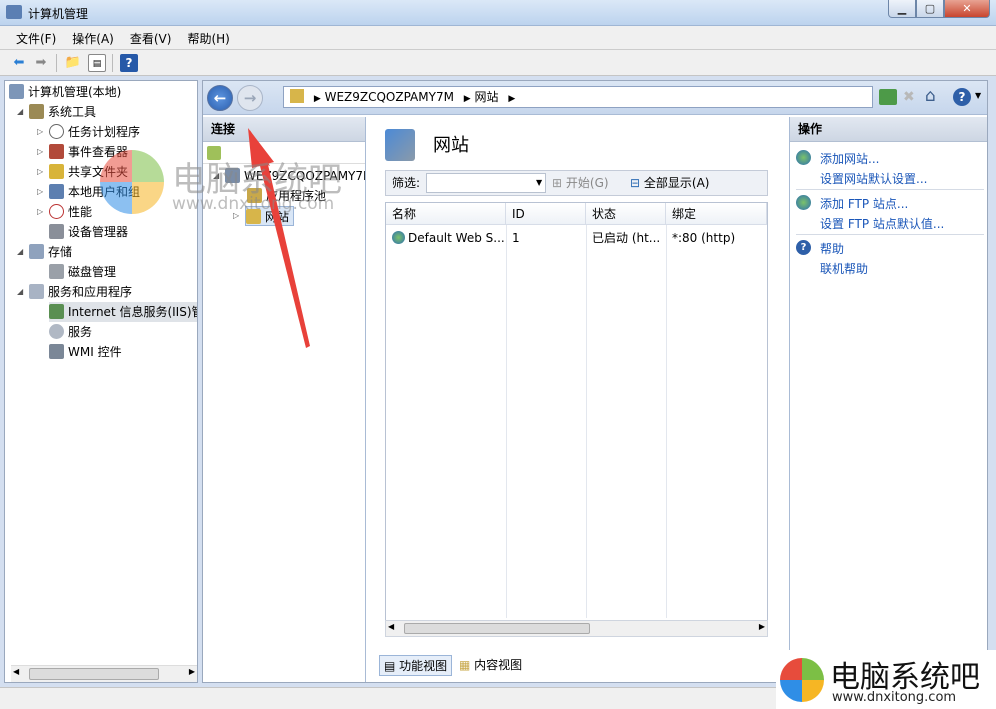 The image size is (996, 709). Describe the element at coordinates (546, 214) in the screenshot. I see `column-header: ID` at that location.